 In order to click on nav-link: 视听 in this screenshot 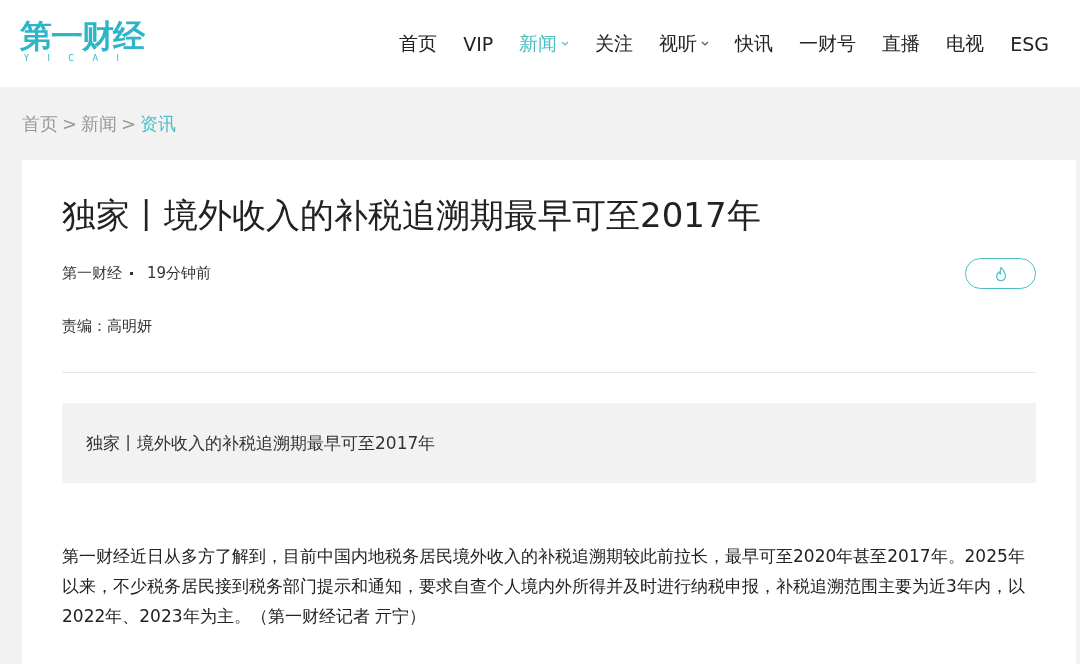, I will do `click(684, 43)`.